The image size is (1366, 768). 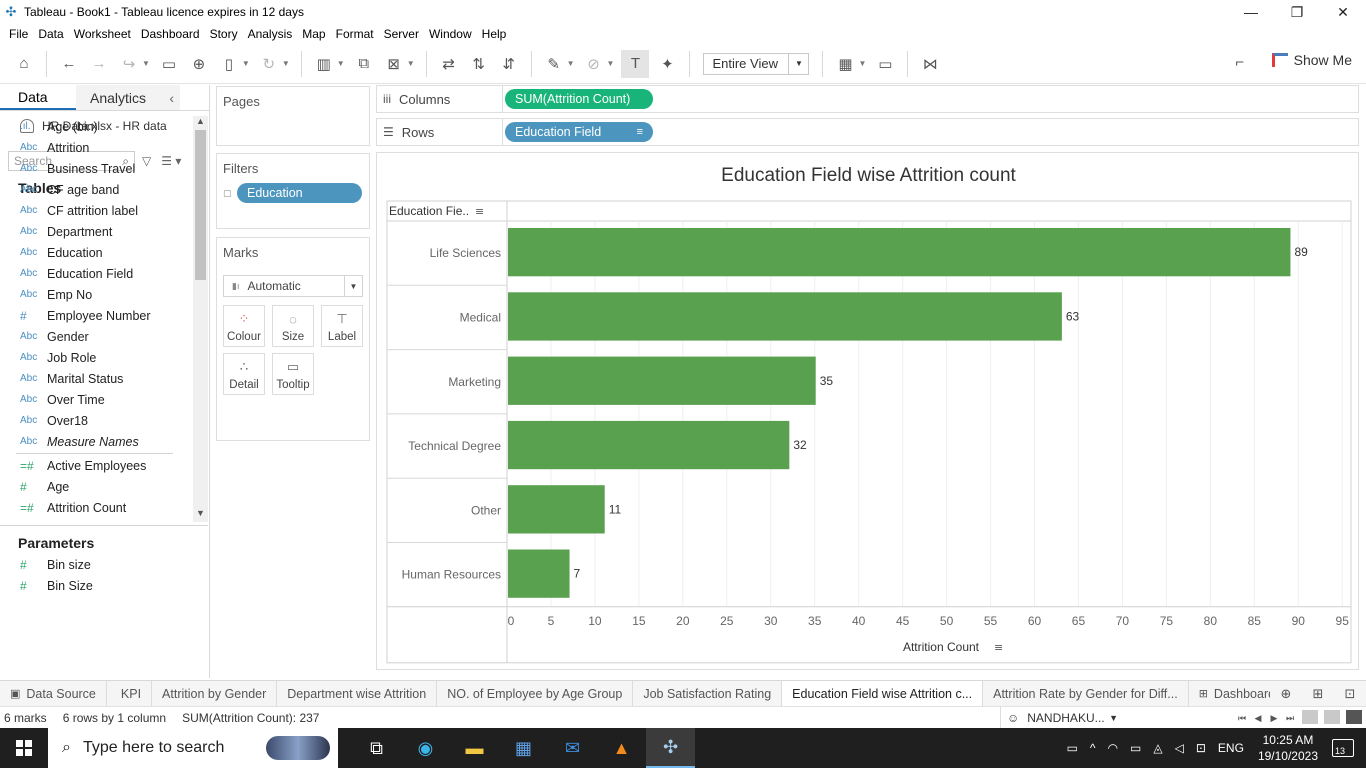 What do you see at coordinates (1135, 748) in the screenshot?
I see `battery-icon: ▭` at bounding box center [1135, 748].